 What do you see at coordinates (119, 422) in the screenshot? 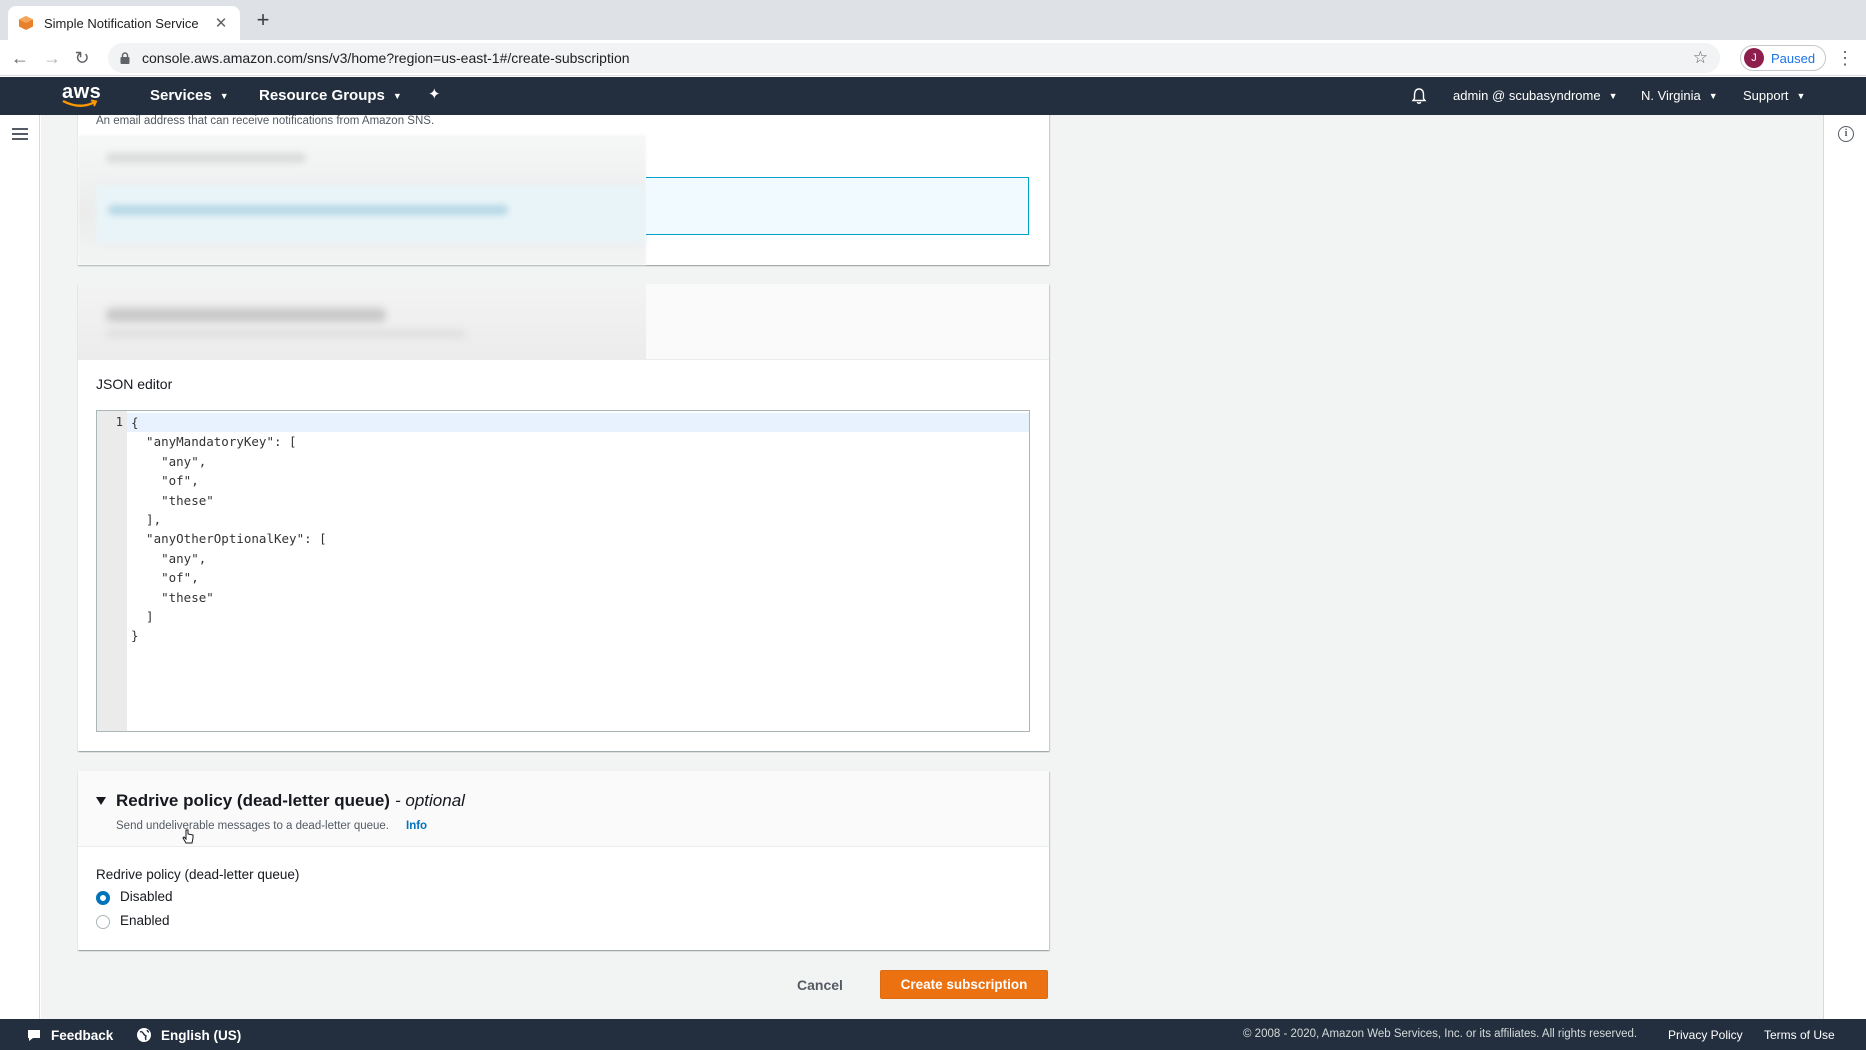
I see `line-number: 1` at bounding box center [119, 422].